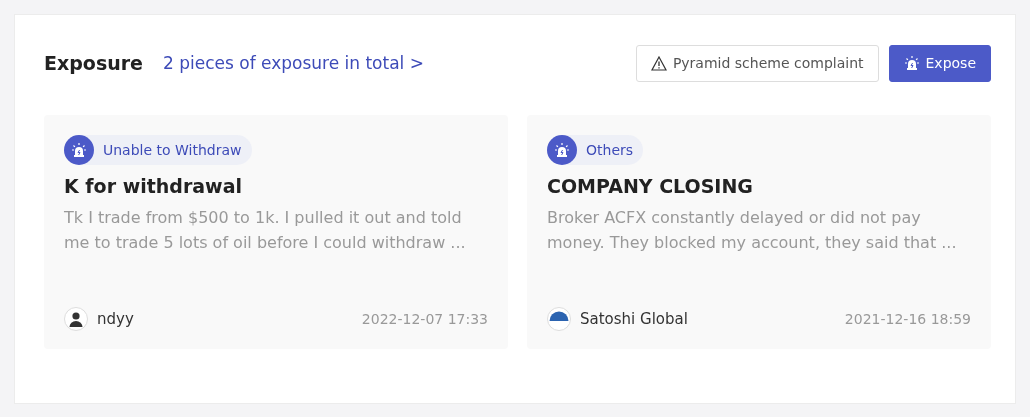  What do you see at coordinates (276, 186) in the screenshot?
I see `card-title: K for withdrawal` at bounding box center [276, 186].